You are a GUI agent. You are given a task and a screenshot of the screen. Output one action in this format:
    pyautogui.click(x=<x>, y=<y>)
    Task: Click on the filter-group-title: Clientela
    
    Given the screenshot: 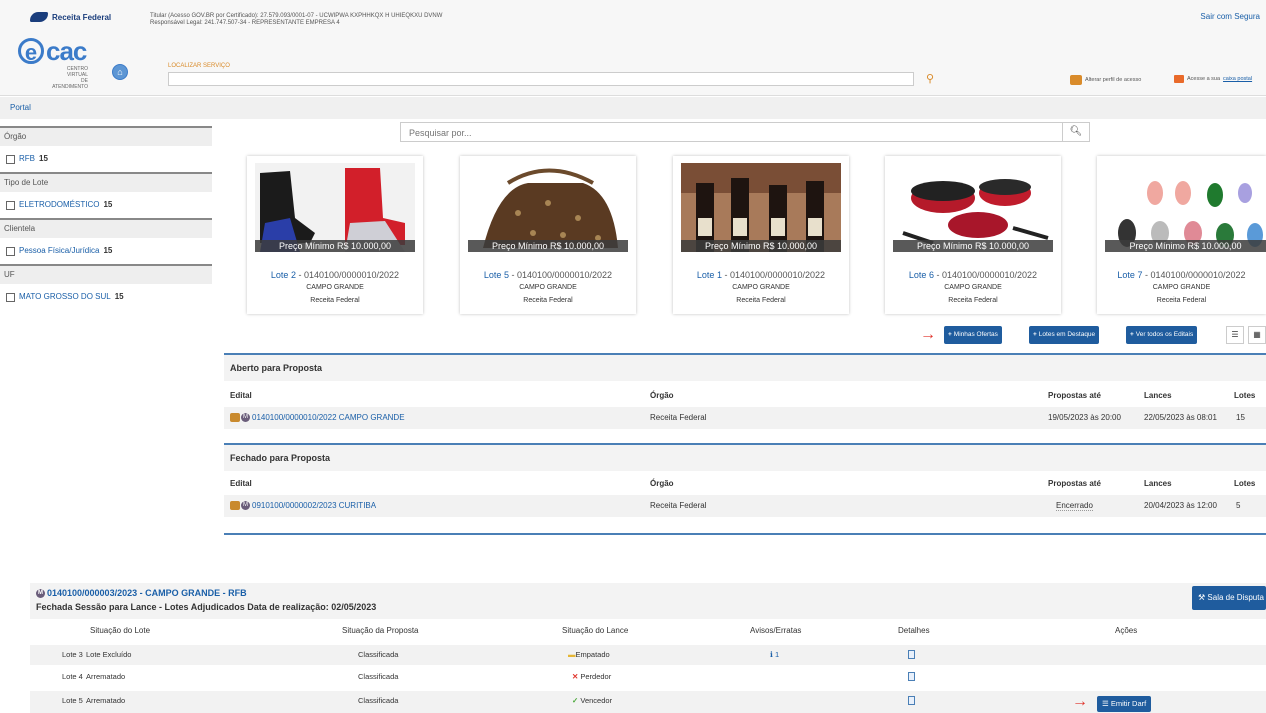 What is the action you would take?
    pyautogui.click(x=106, y=228)
    